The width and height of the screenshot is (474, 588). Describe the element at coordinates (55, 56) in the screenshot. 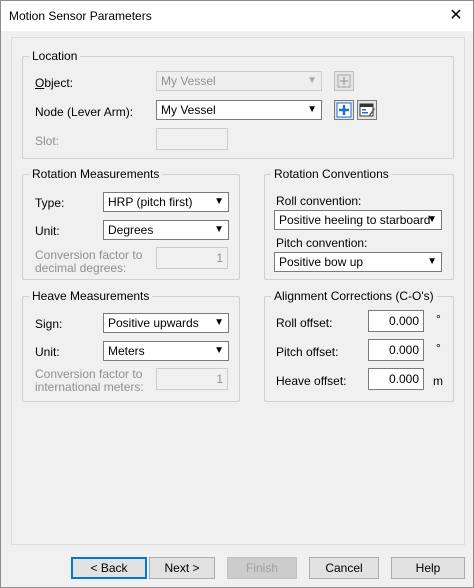

I see `location-group-title: Location` at that location.